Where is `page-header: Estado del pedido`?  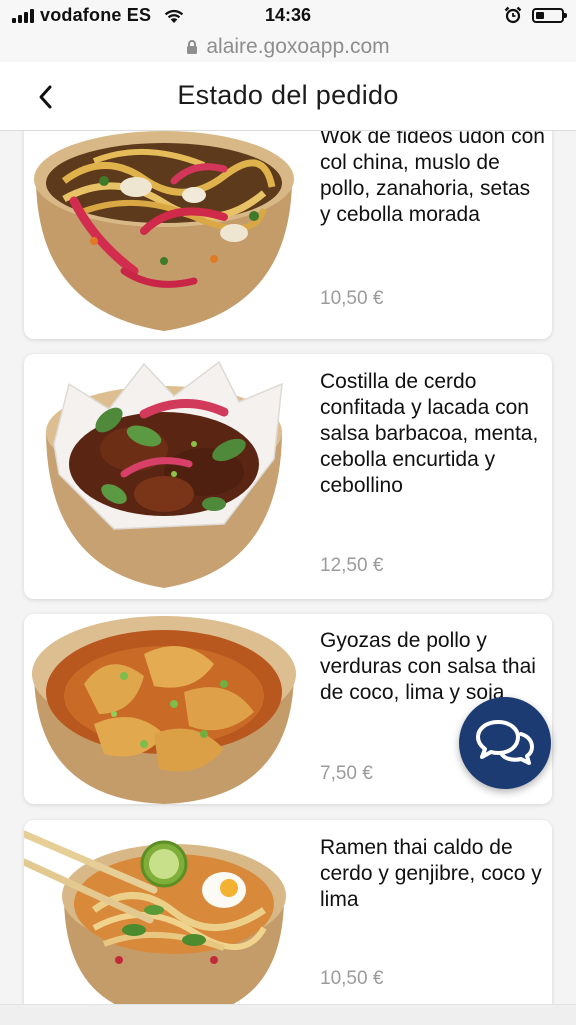 page-header: Estado del pedido is located at coordinates (288, 96).